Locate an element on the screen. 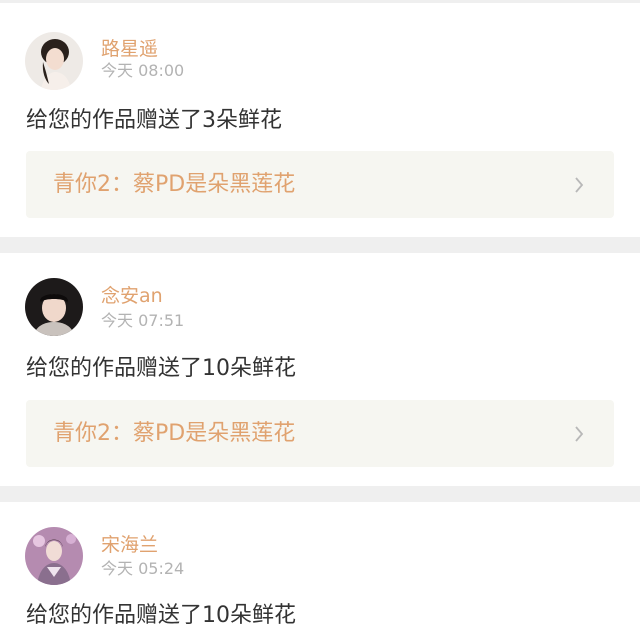  username: 宋海兰 is located at coordinates (129, 545).